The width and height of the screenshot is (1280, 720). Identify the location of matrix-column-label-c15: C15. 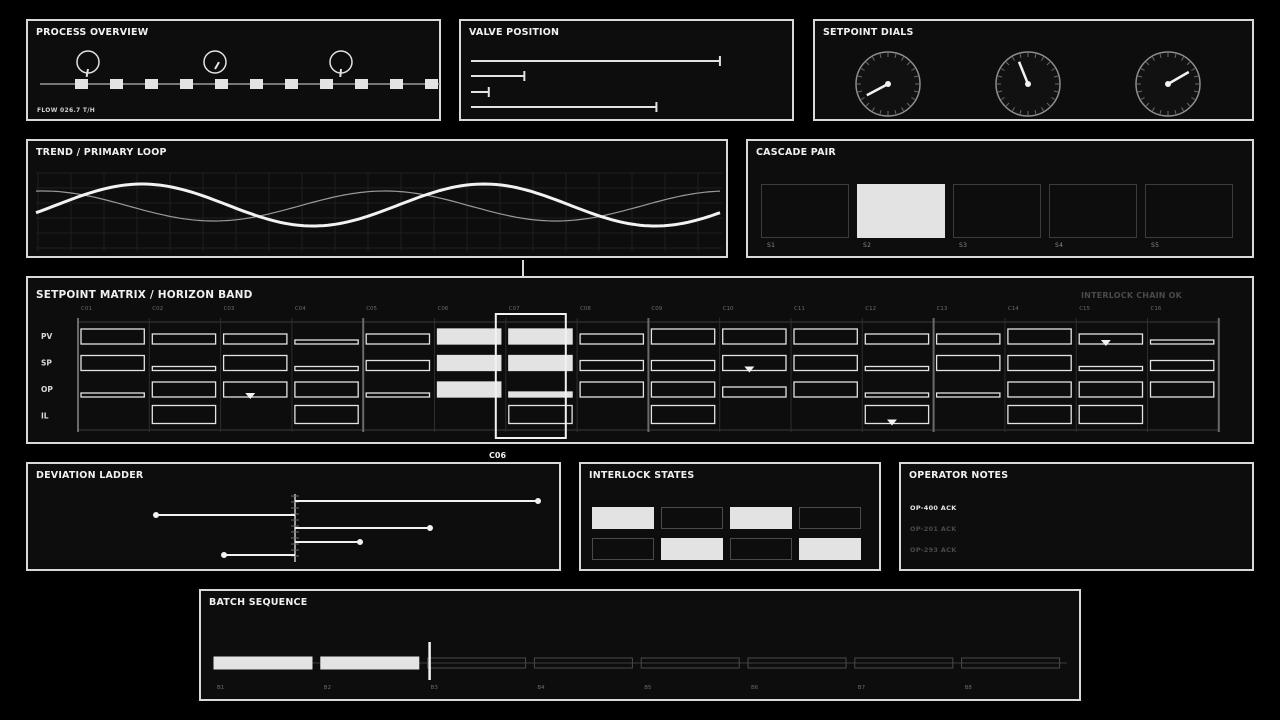
(1084, 309).